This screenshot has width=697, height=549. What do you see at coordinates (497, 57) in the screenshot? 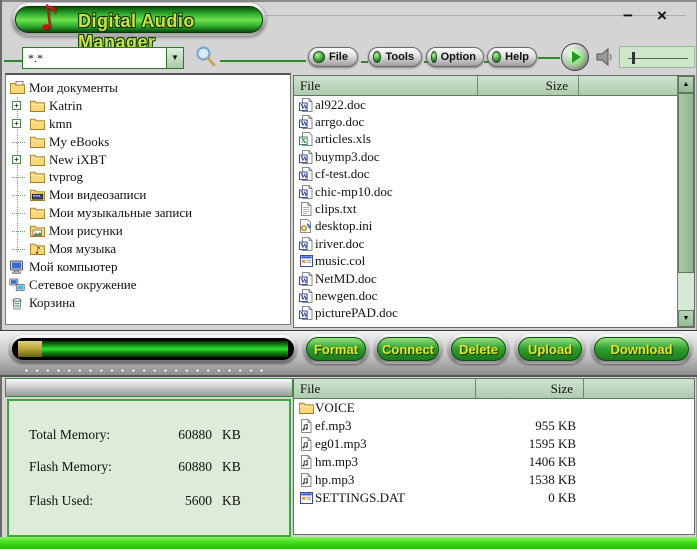
I see `led-icon` at bounding box center [497, 57].